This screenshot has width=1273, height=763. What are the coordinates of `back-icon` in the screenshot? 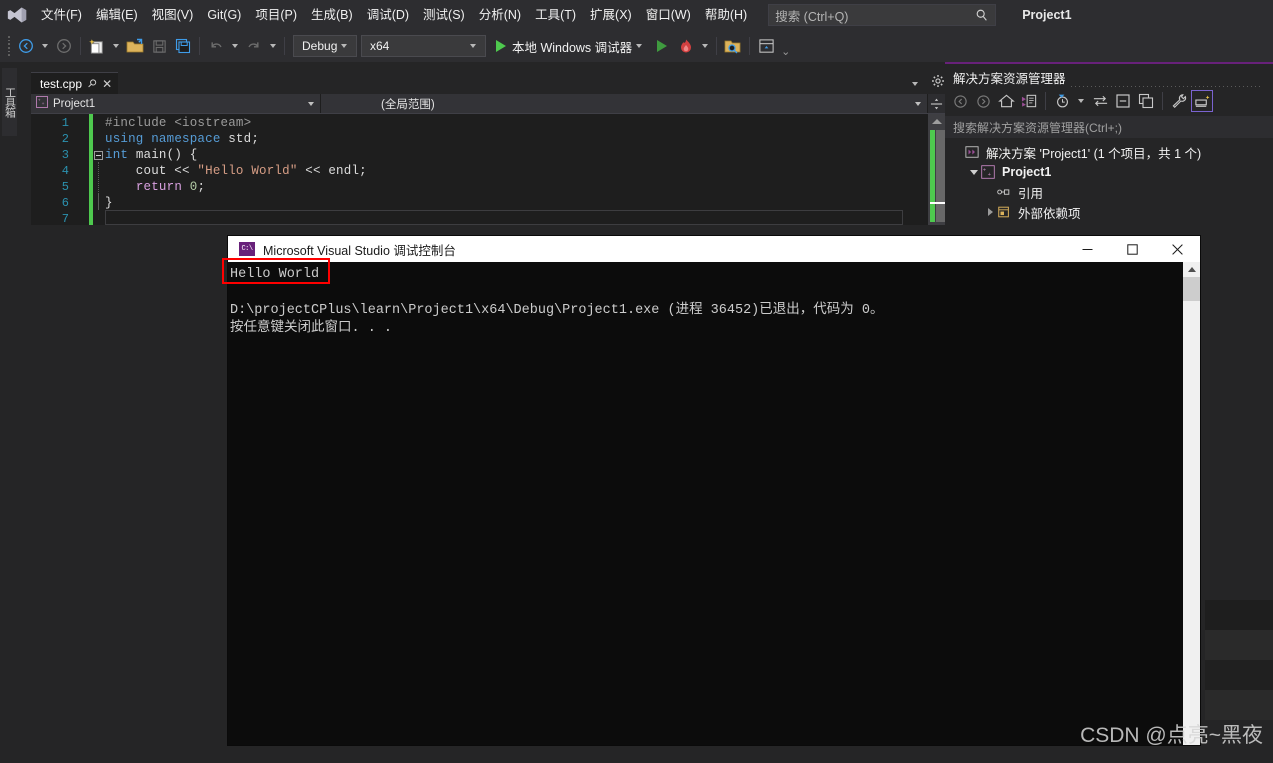 It's located at (960, 101).